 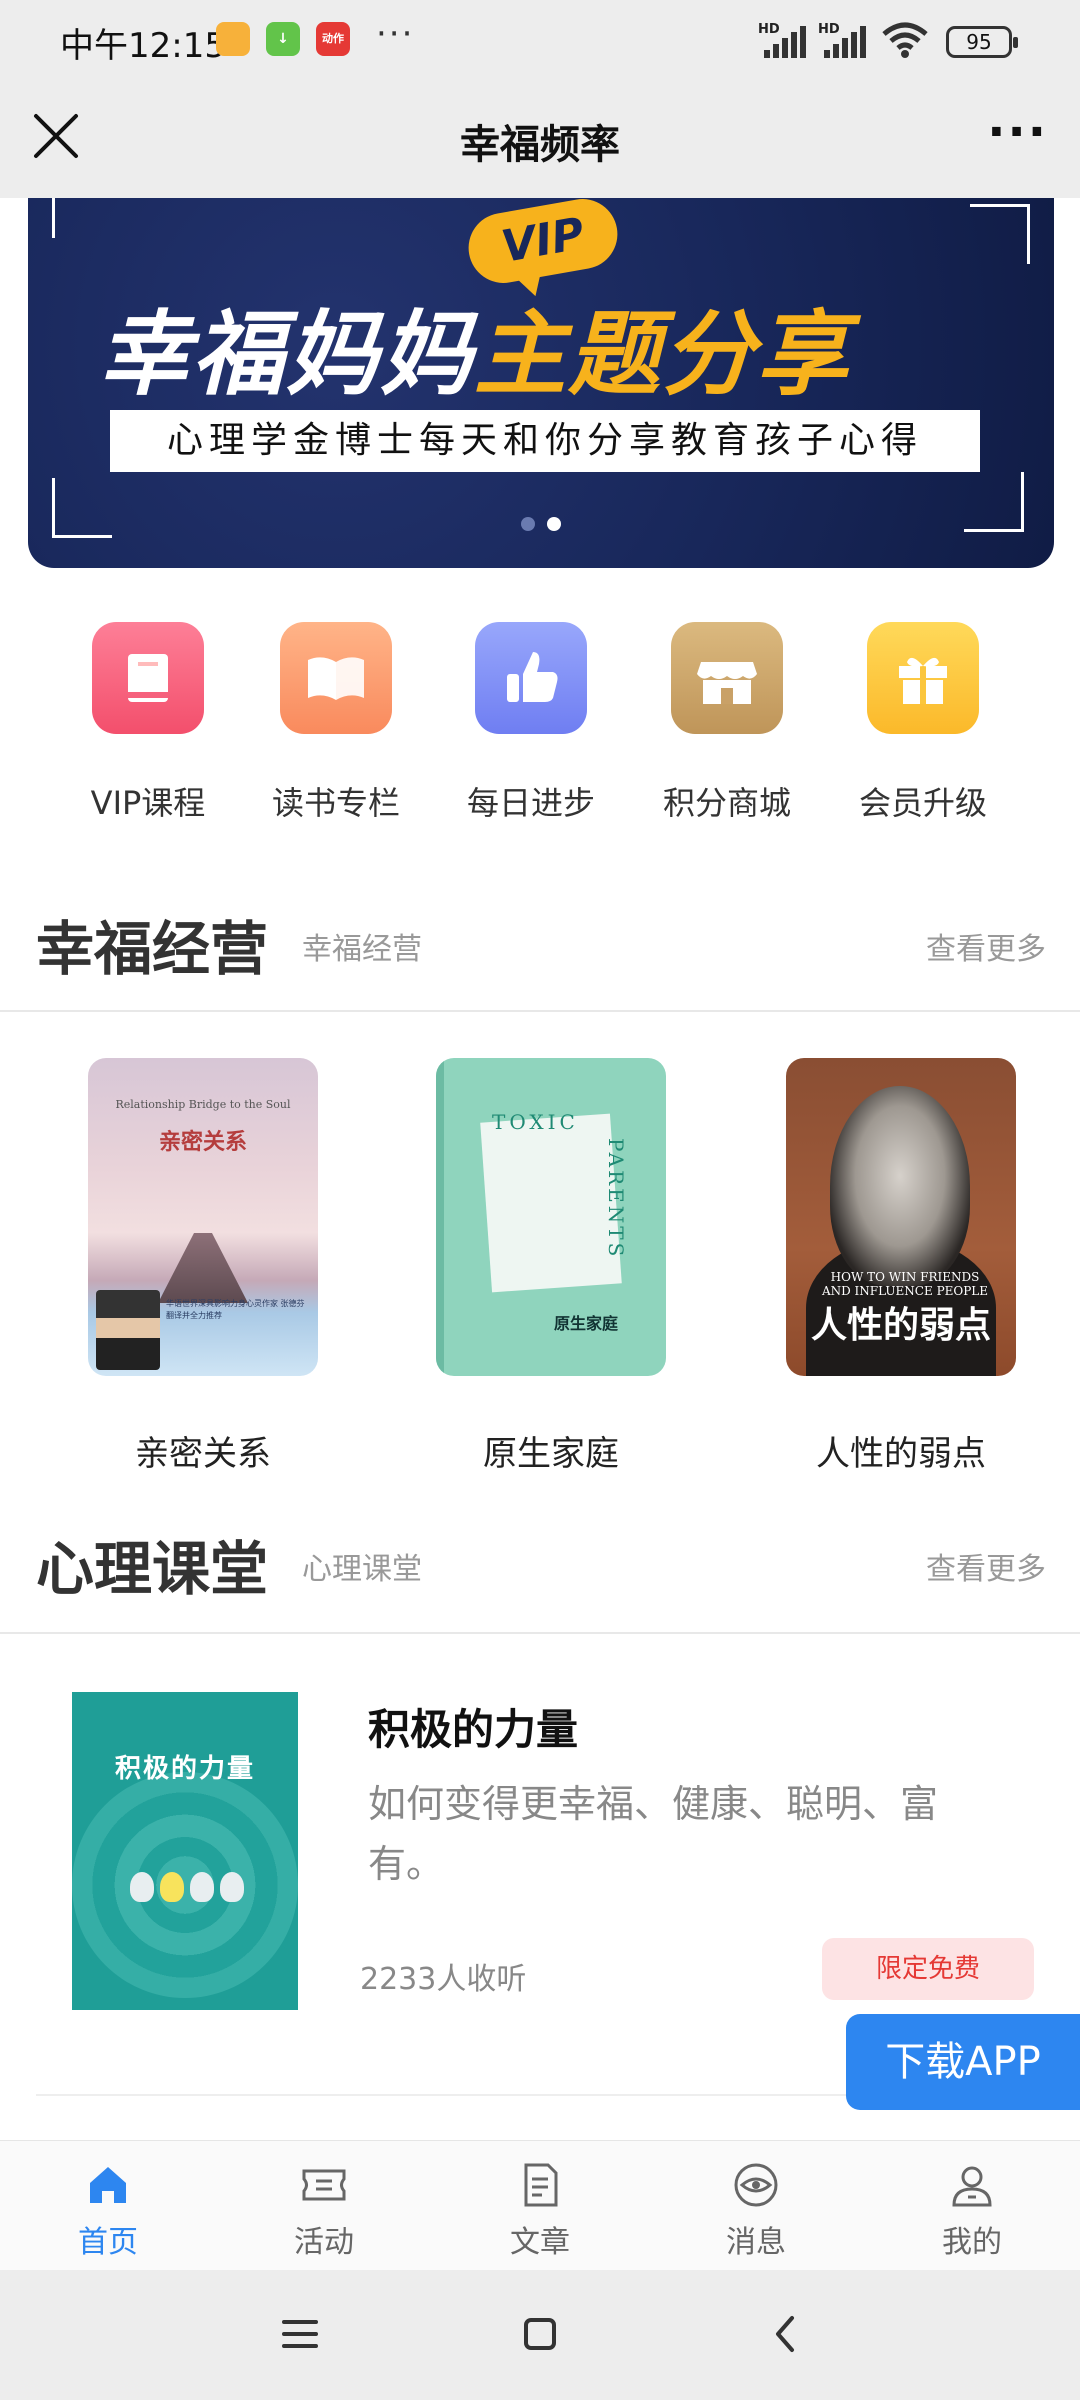 I want to click on section-title: 幸福经营, so click(x=152, y=949).